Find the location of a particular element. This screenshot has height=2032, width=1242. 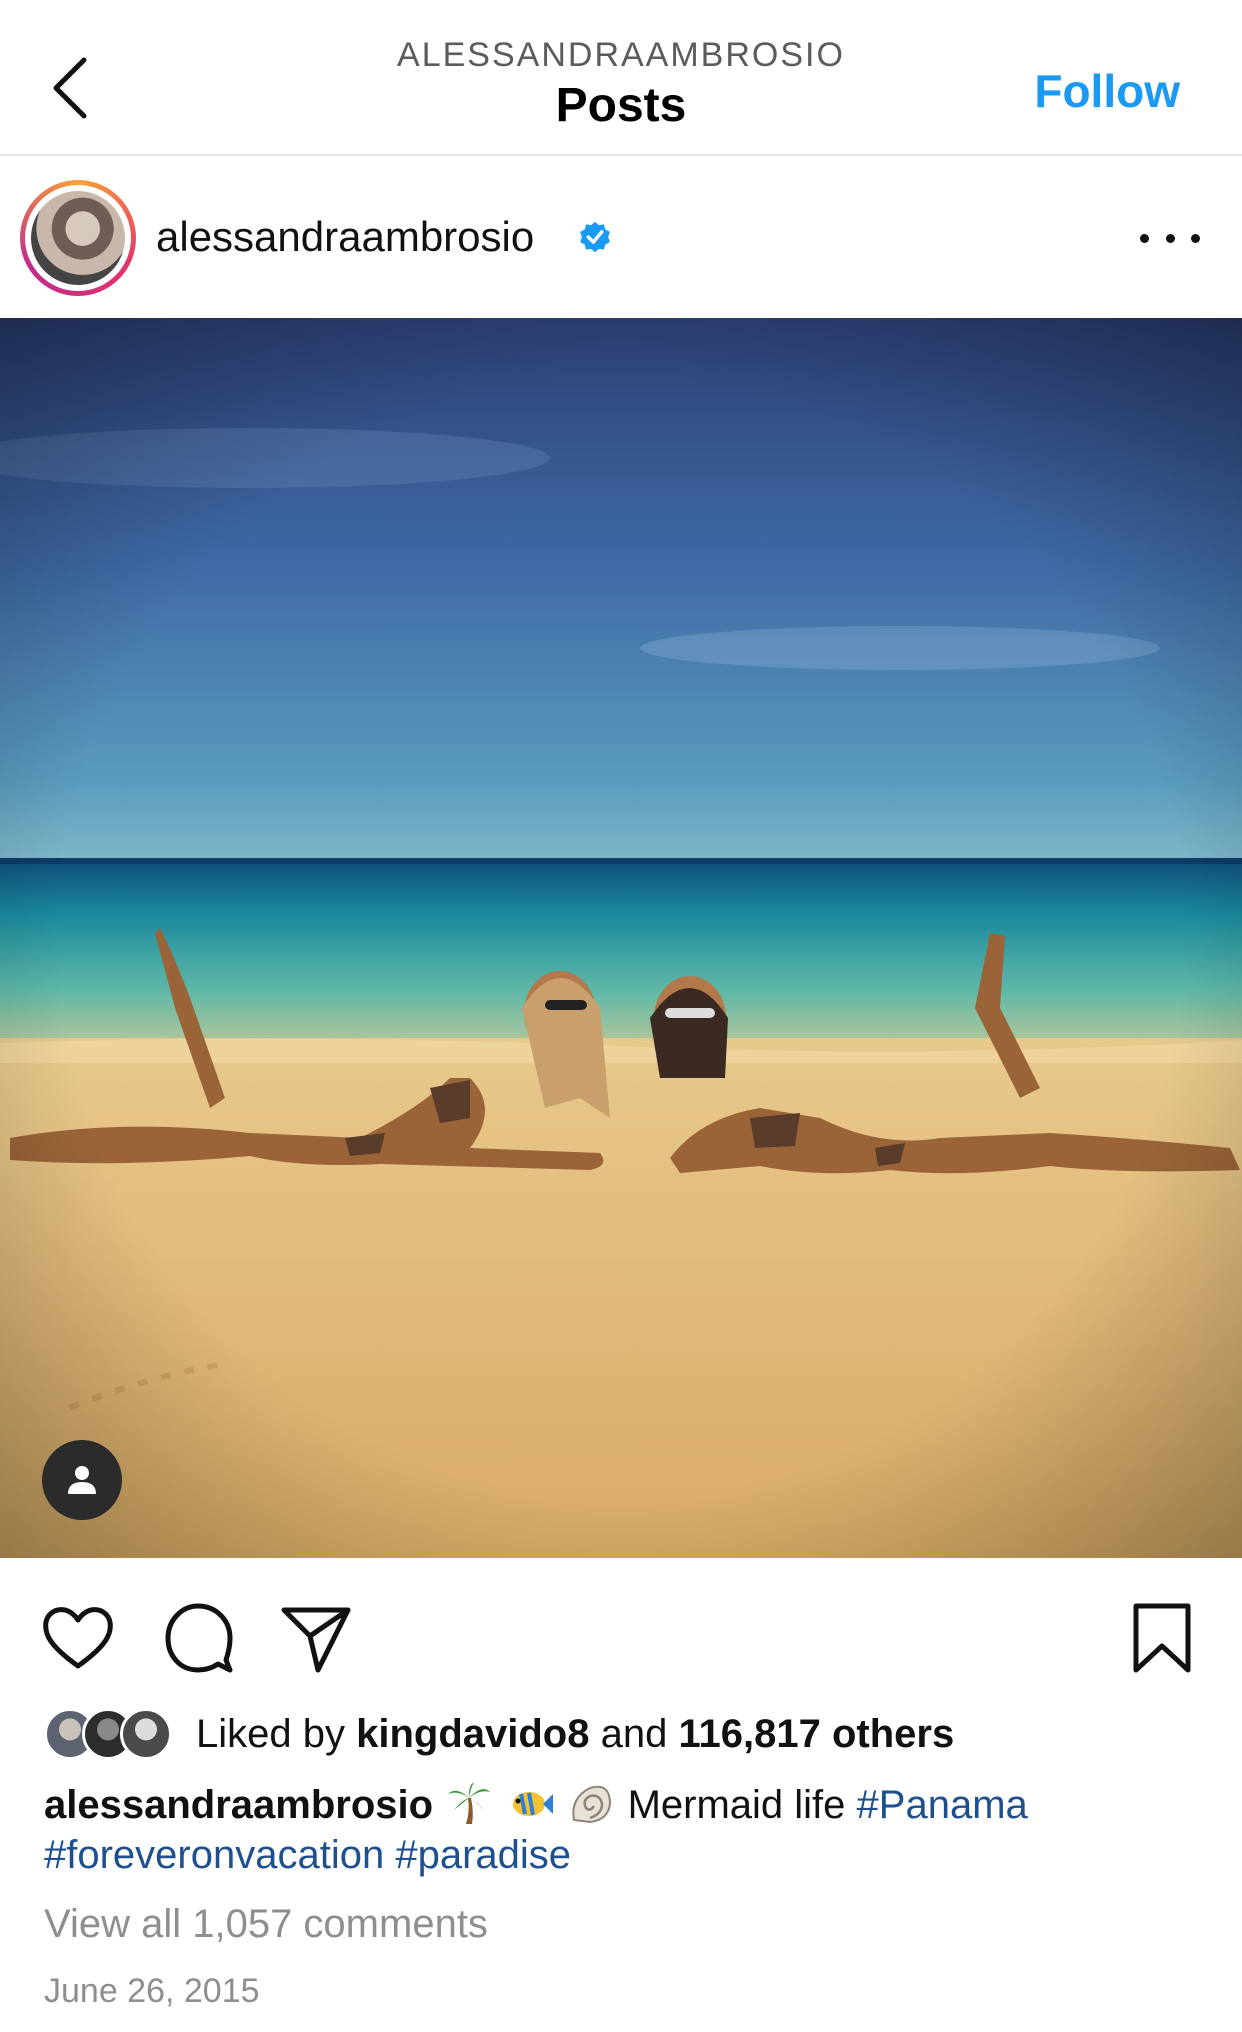

user-tag-icon is located at coordinates (82, 1480).